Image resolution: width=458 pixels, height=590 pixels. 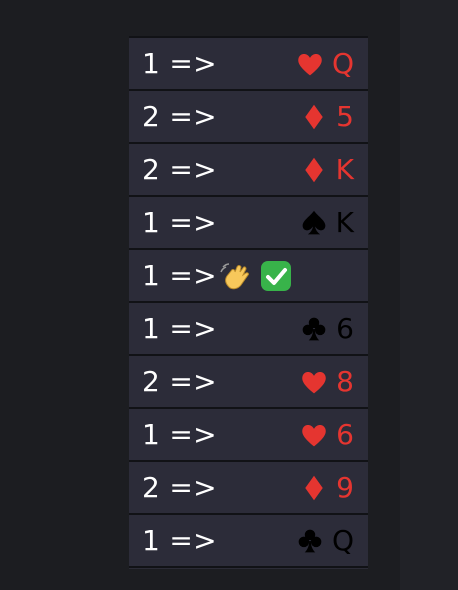 What do you see at coordinates (256, 276) in the screenshot?
I see `emoji-group` at bounding box center [256, 276].